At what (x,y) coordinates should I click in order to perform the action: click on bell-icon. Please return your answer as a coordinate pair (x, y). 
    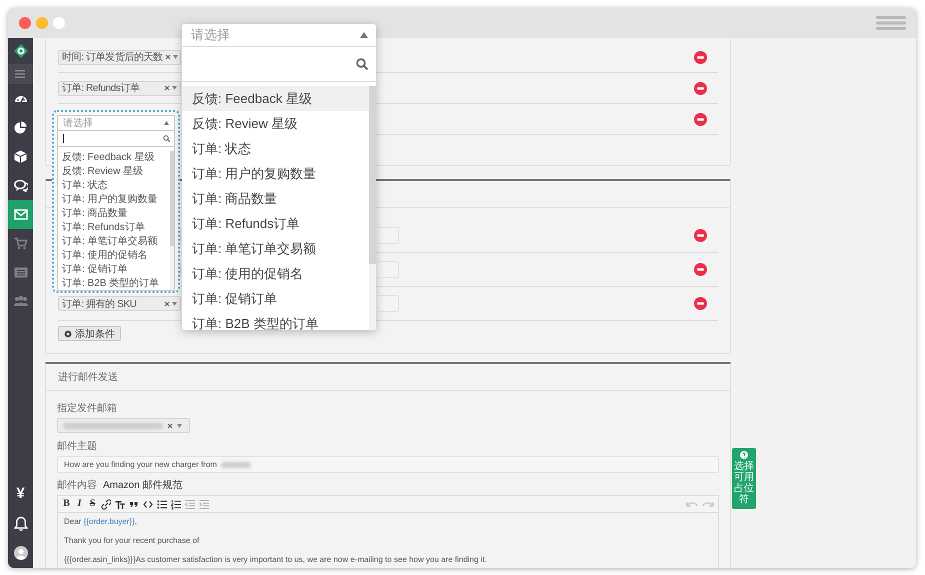
    Looking at the image, I should click on (21, 523).